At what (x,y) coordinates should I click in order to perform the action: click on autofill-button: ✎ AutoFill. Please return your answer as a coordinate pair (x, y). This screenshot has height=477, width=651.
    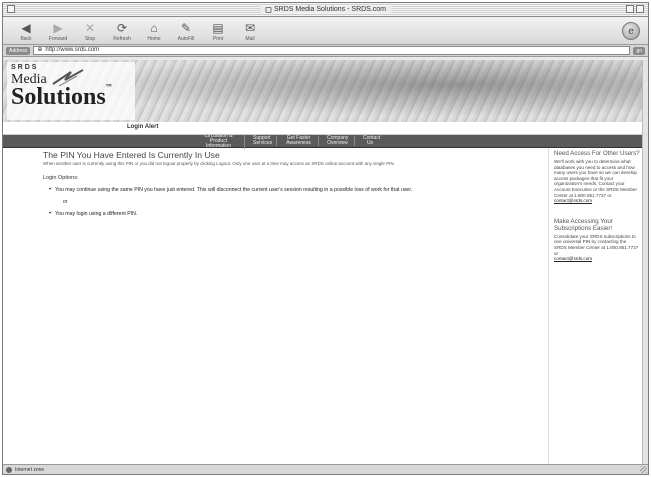
    Looking at the image, I should click on (186, 31).